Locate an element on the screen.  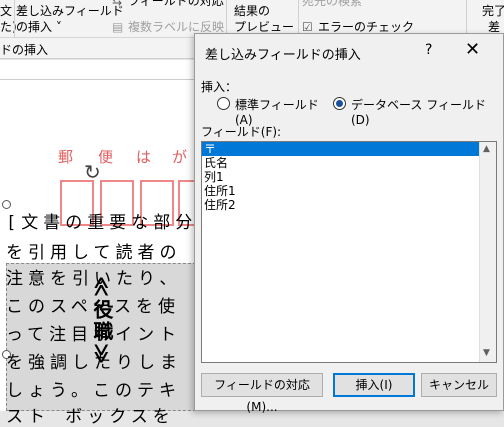
ribbon-col1-top: 文 is located at coordinates (6, 11).